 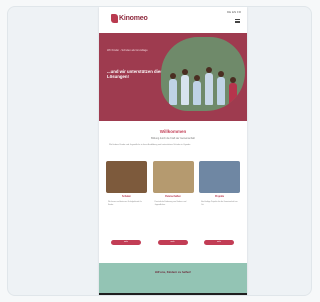 I want to click on site-header: Kinomeo DE EN FR, so click(x=173, y=20).